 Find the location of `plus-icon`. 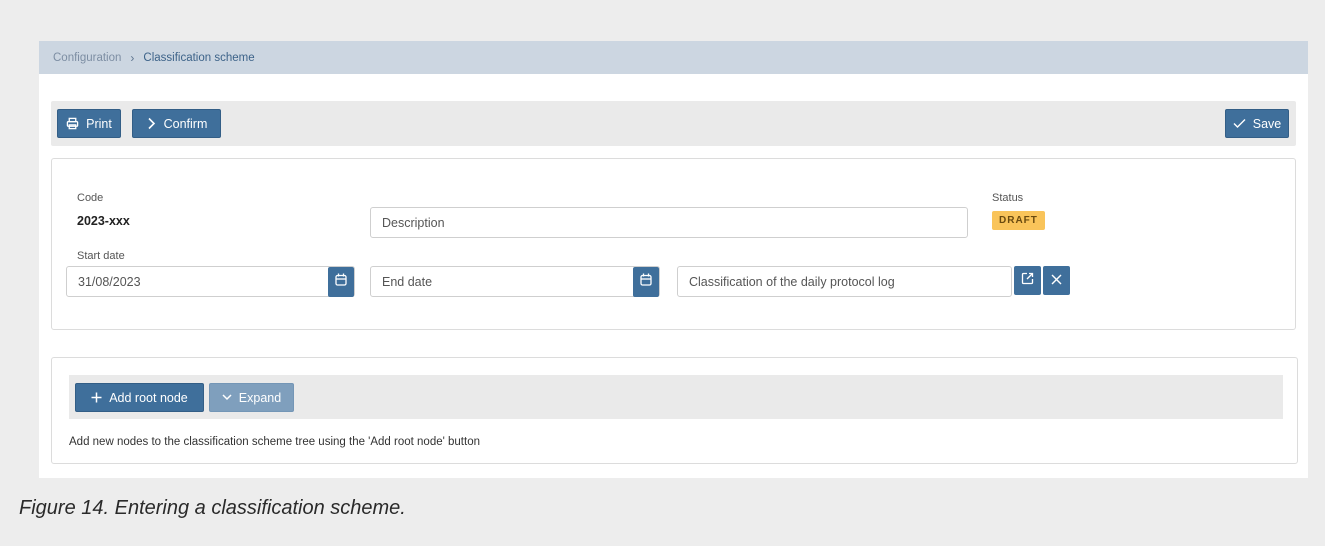

plus-icon is located at coordinates (96, 397).